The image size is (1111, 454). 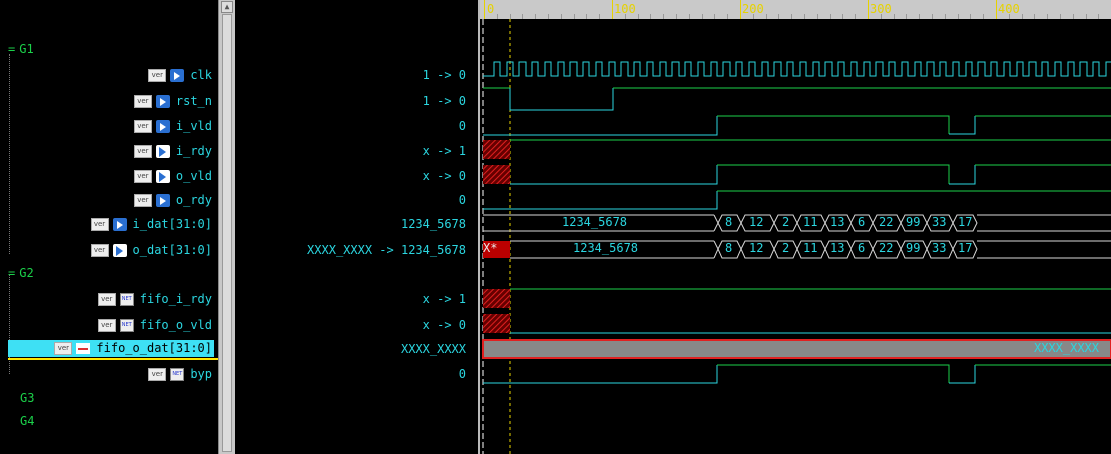 I want to click on signal-value: XXXX_XXXX, so click(x=433, y=349).